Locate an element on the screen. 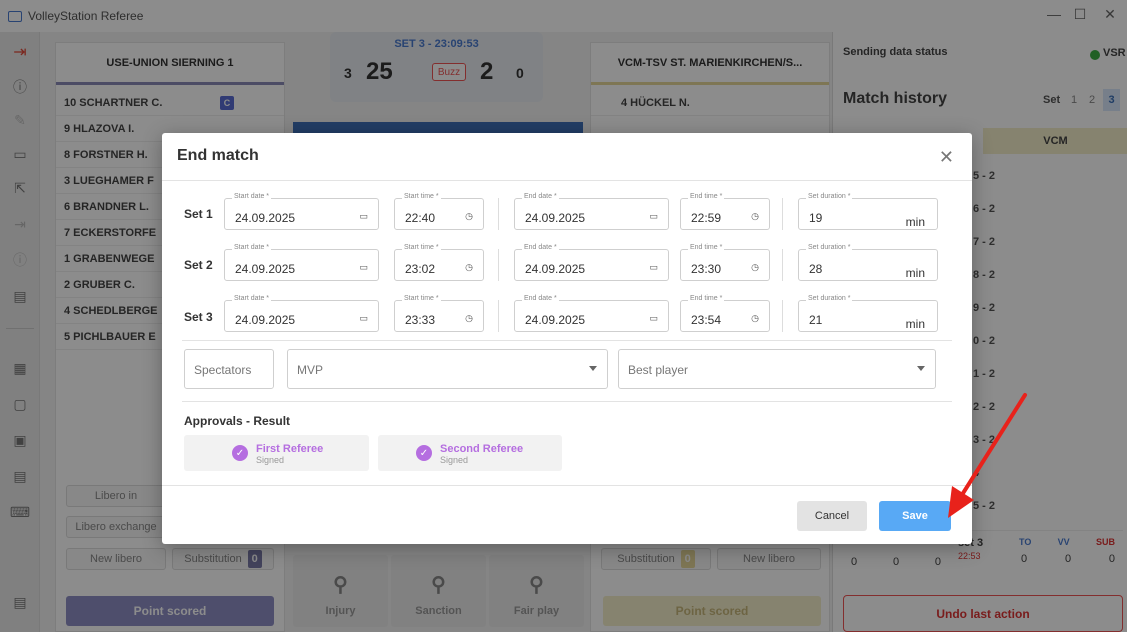 This screenshot has height=632, width=1127. first-referee-signature: ✓ First Referee Signed is located at coordinates (276, 453).